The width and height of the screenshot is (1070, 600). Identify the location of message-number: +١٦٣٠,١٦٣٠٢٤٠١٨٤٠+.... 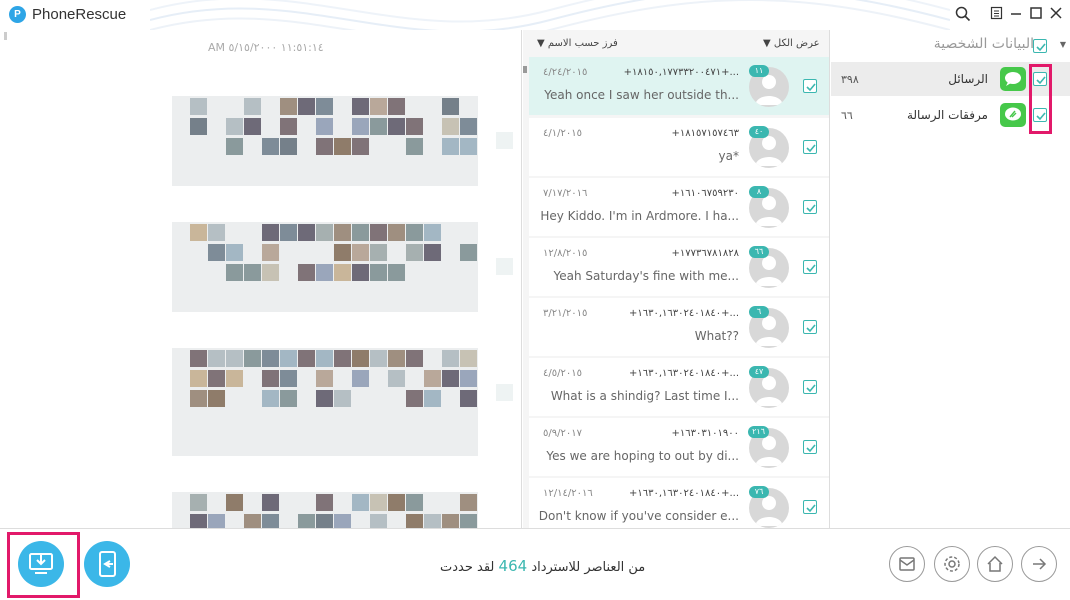
(683, 493).